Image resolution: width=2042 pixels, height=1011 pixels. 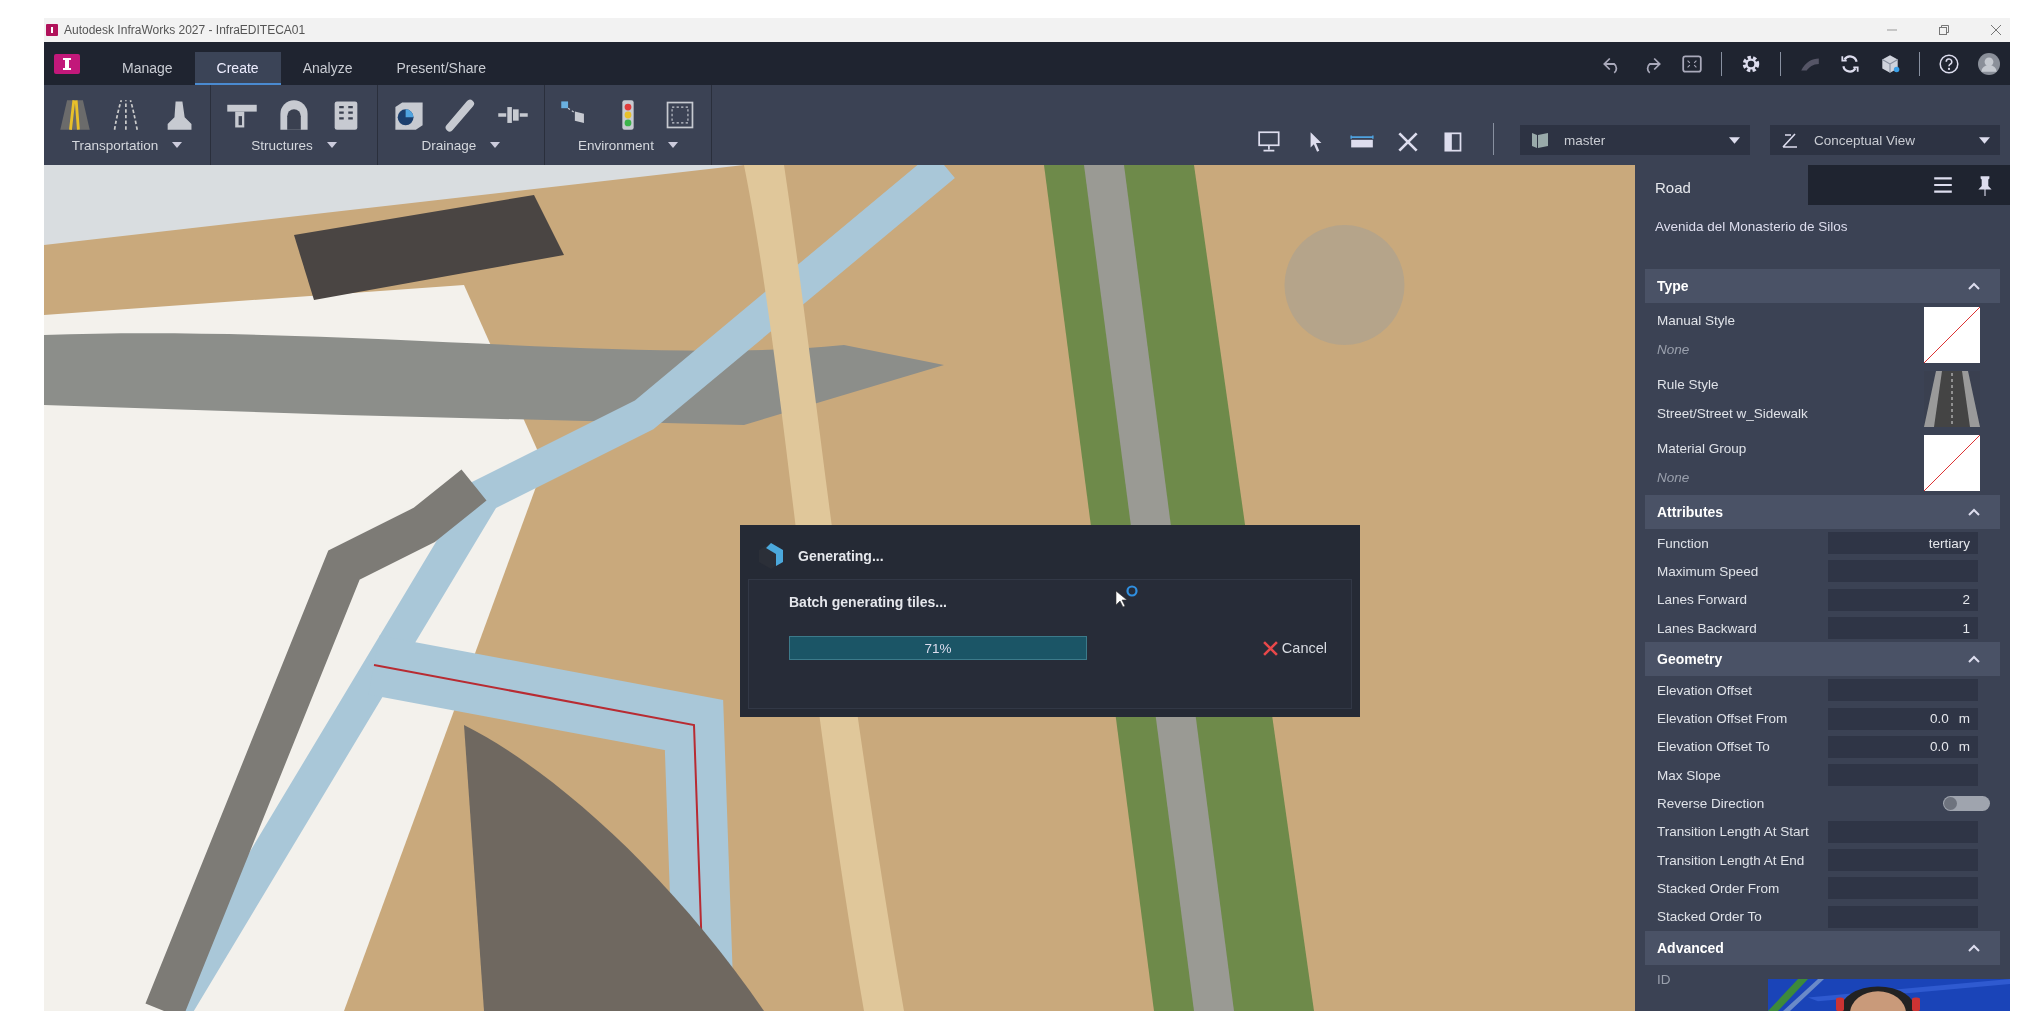 What do you see at coordinates (1822, 947) in the screenshot?
I see `section-header: Advanced` at bounding box center [1822, 947].